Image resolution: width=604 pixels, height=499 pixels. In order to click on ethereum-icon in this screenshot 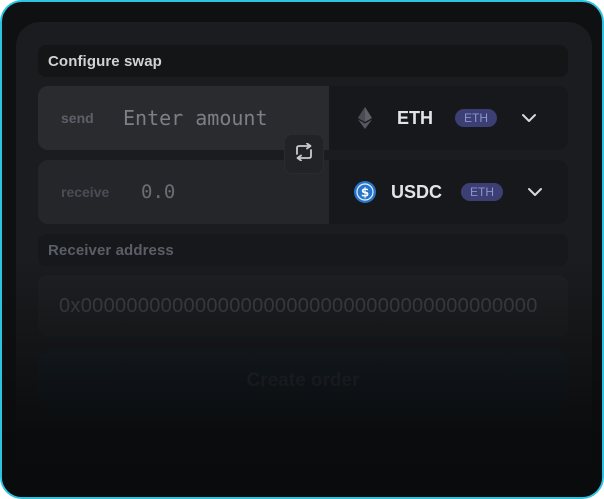, I will do `click(365, 118)`.